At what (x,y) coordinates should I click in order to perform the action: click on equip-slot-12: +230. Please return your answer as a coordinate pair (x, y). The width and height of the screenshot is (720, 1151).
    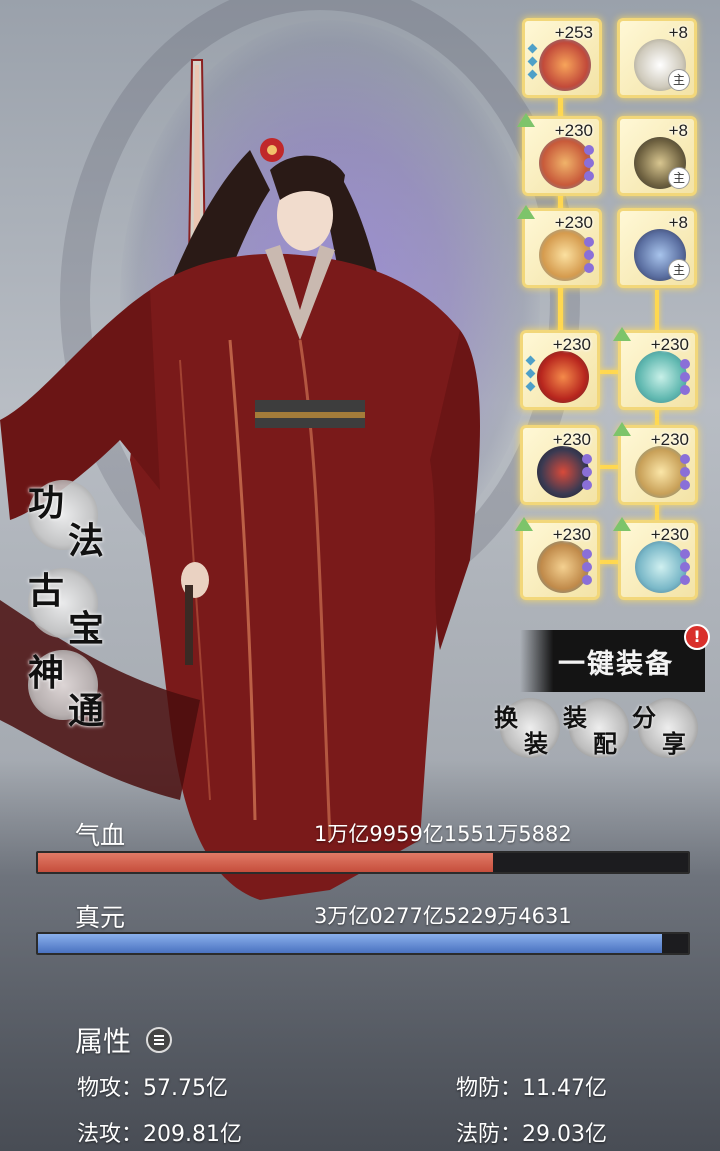
    Looking at the image, I should click on (655, 558).